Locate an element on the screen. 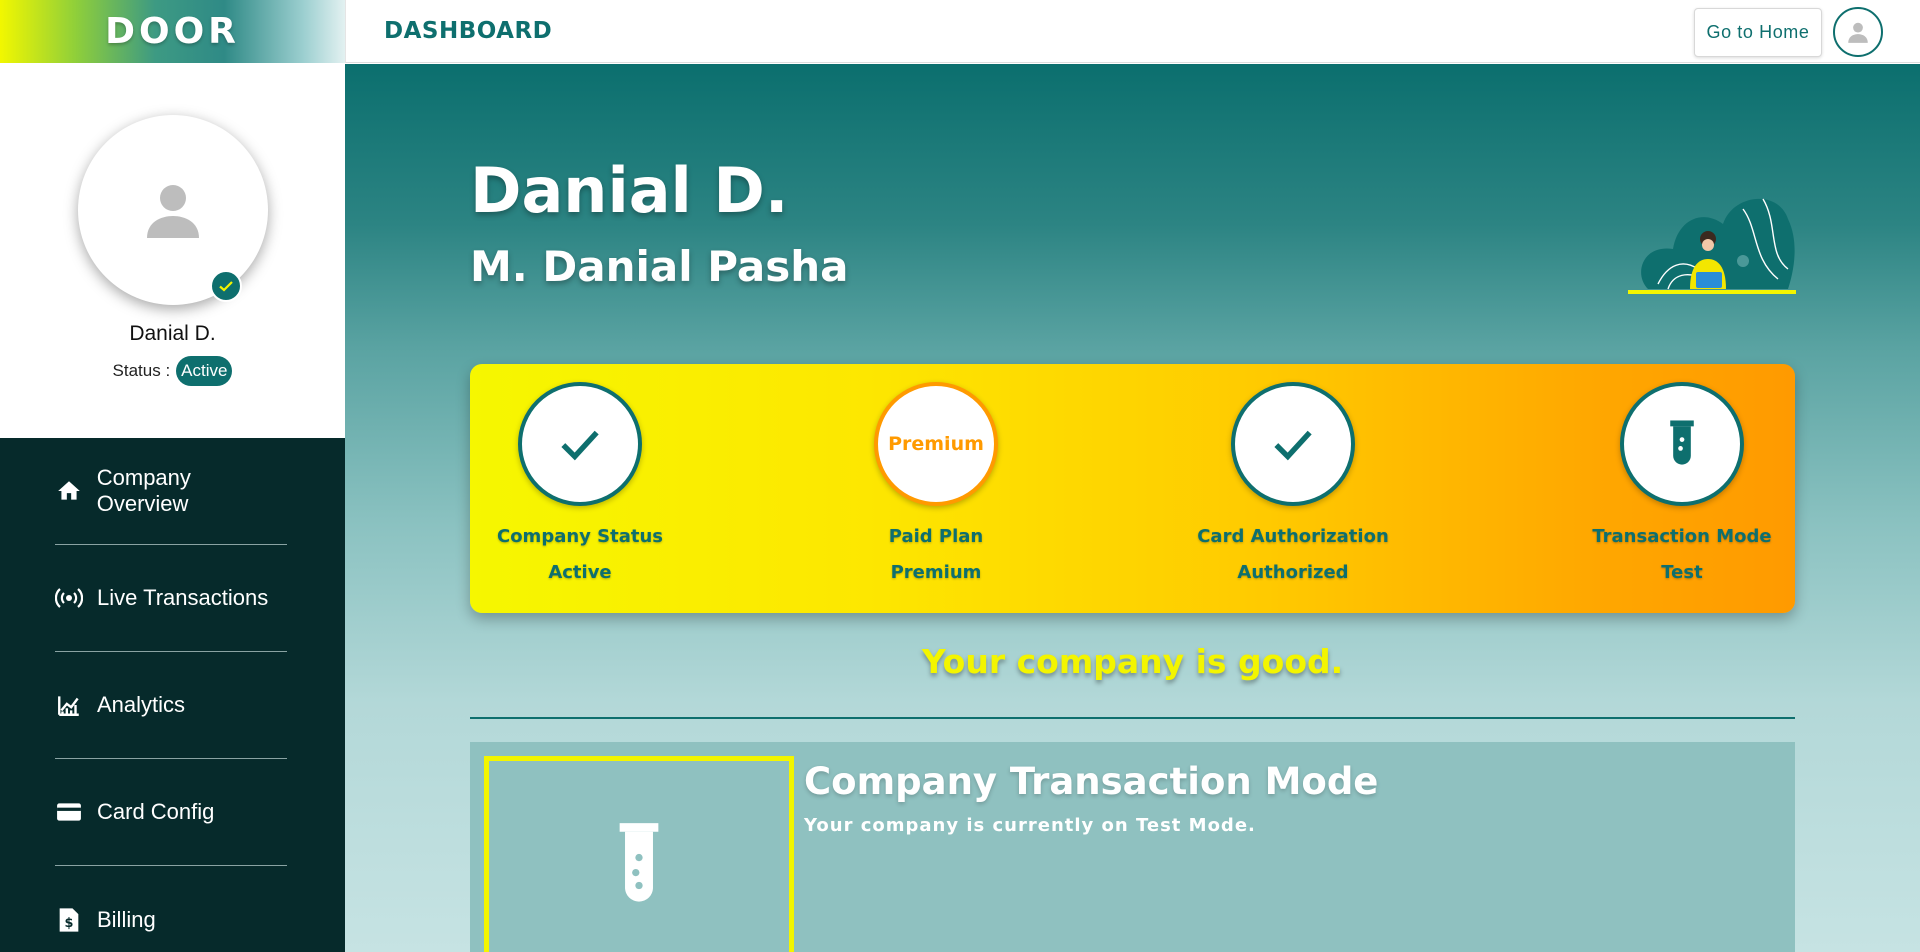  sidebar-item-label: Company Overview is located at coordinates (143, 490).